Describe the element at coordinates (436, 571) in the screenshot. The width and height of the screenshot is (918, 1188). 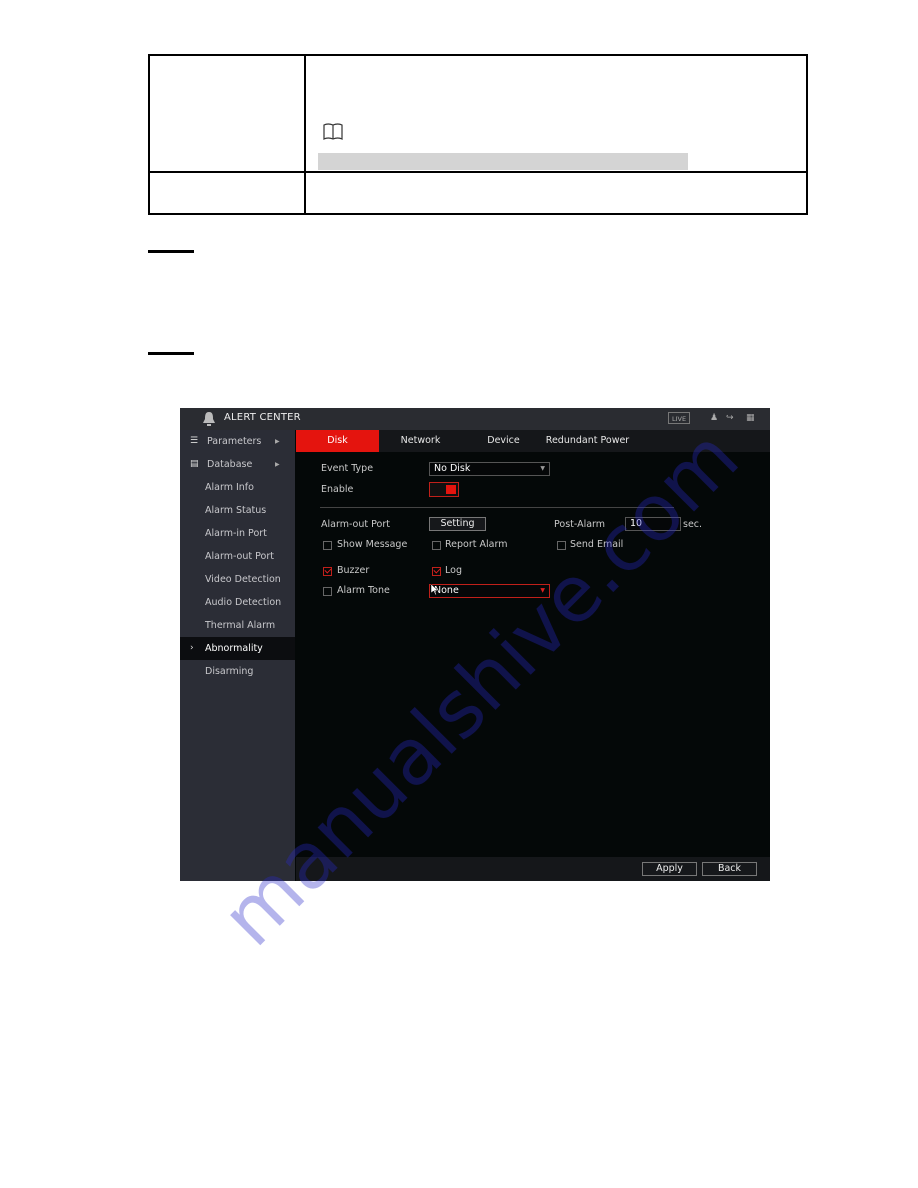
I see `log-checkbox` at that location.